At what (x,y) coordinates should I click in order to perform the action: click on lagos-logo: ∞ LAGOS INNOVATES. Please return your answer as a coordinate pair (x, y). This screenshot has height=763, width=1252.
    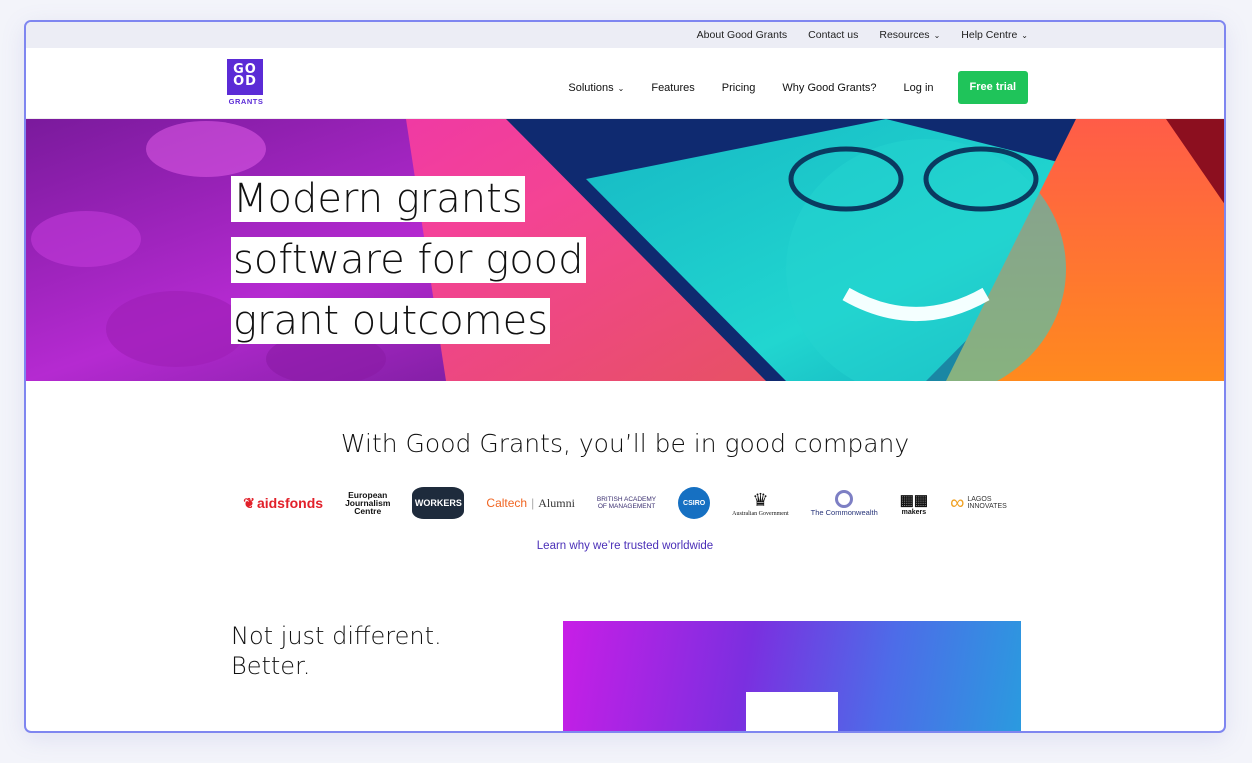
    Looking at the image, I should click on (978, 503).